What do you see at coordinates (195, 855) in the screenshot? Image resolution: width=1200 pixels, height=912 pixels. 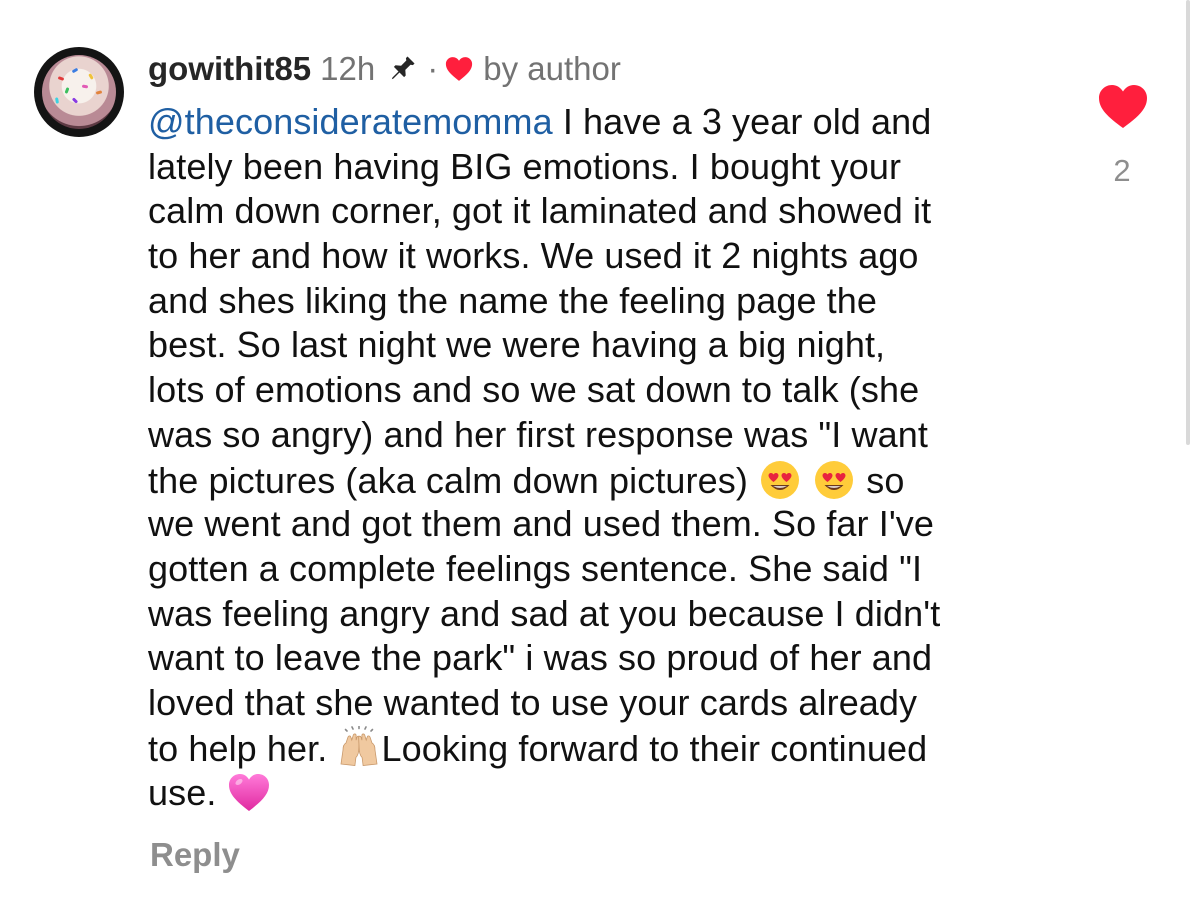 I see `reply-button: Reply` at bounding box center [195, 855].